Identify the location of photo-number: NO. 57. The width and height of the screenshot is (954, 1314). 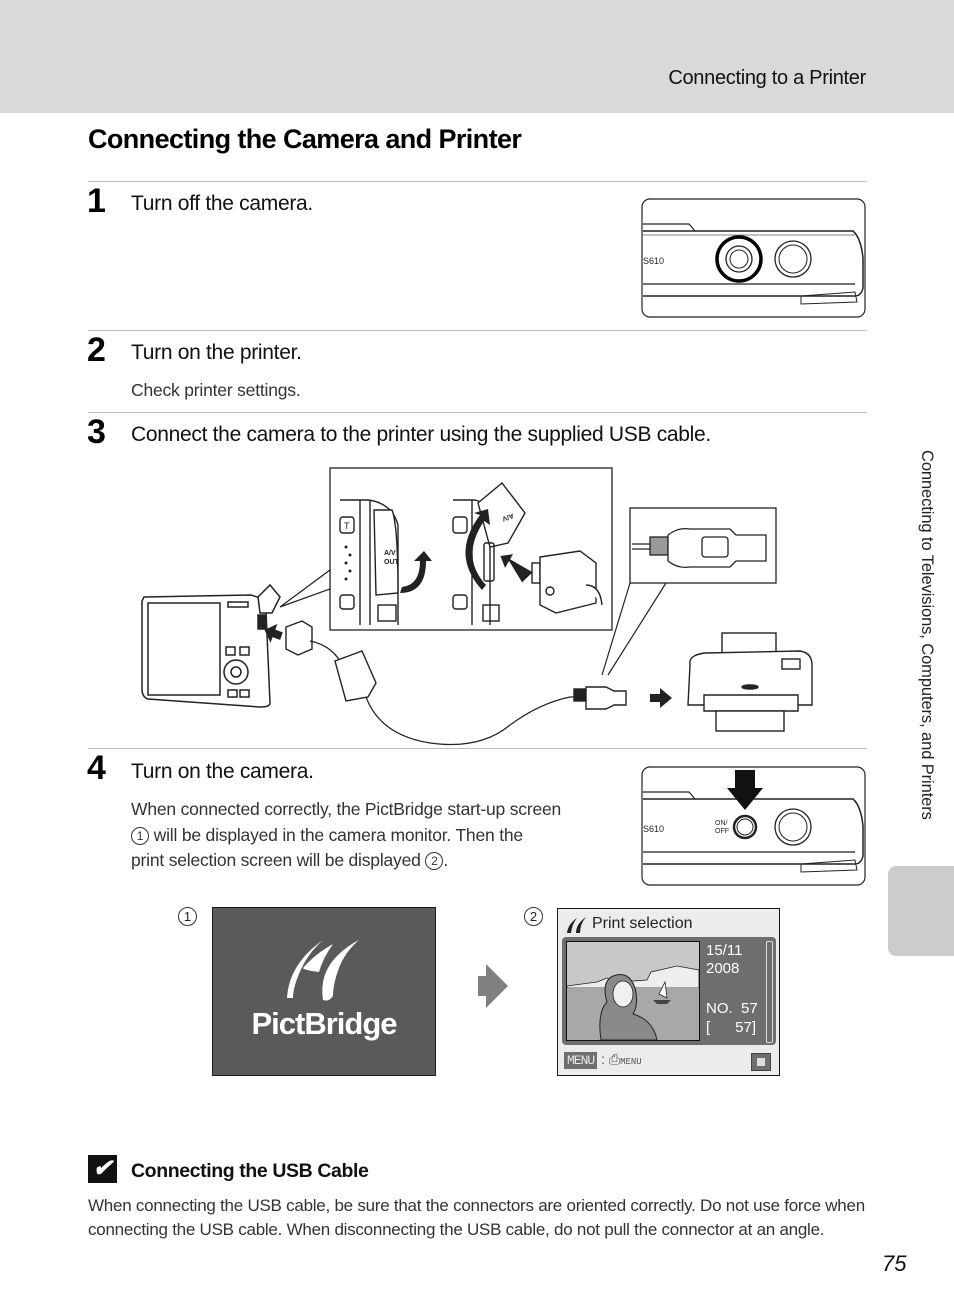
(732, 1008).